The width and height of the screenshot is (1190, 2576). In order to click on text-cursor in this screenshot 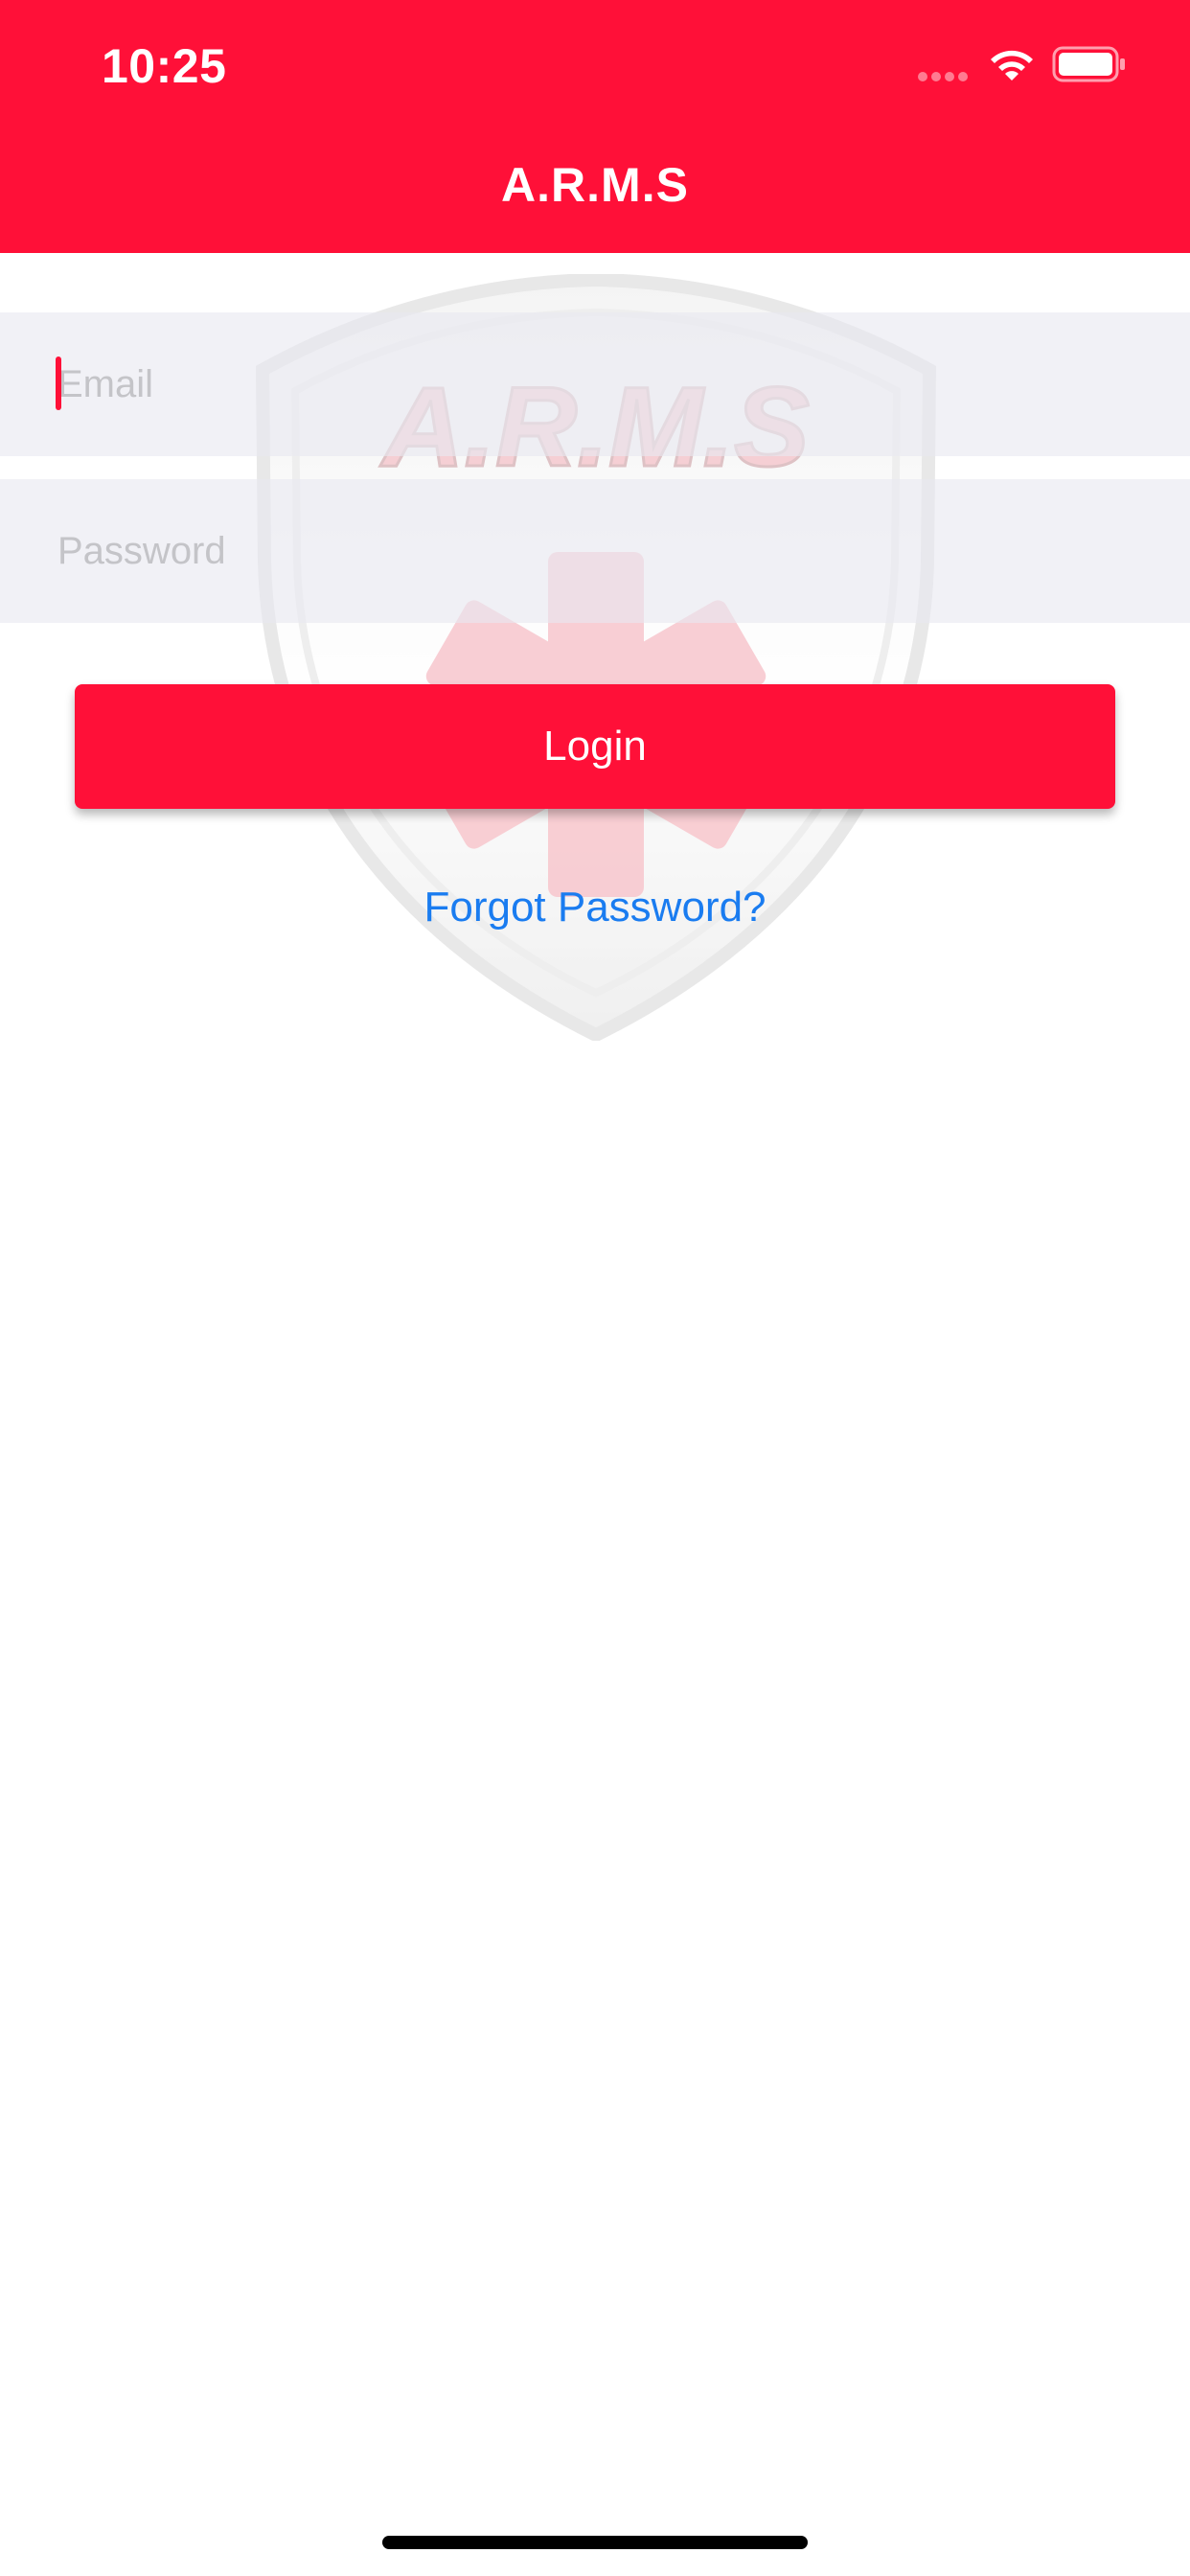, I will do `click(59, 383)`.